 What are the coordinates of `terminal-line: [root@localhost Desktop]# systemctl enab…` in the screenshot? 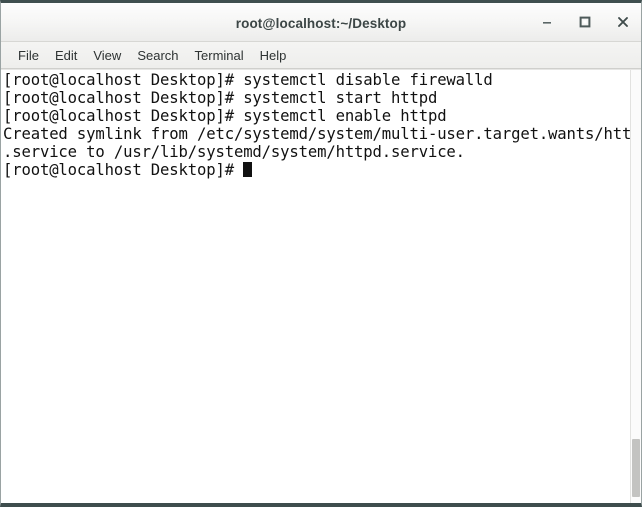 It's located at (225, 116).